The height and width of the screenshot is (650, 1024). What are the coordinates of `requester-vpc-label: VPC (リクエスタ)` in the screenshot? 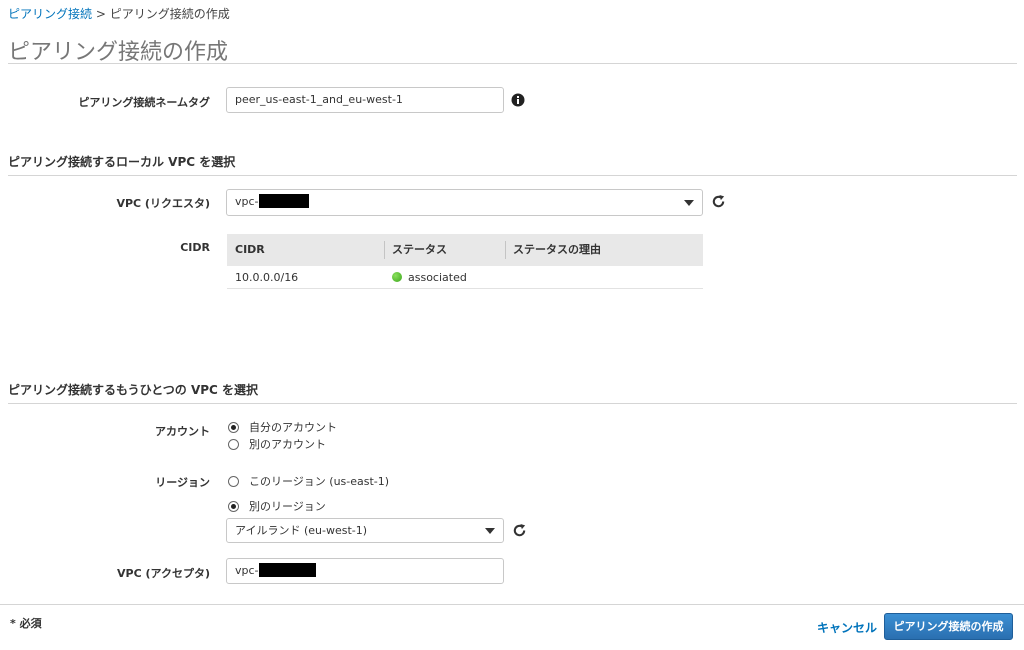 It's located at (163, 203).